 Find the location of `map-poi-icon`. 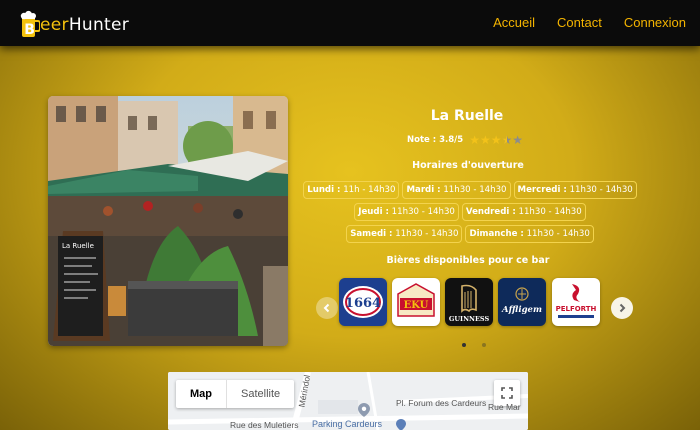

map-poi-icon is located at coordinates (401, 423).